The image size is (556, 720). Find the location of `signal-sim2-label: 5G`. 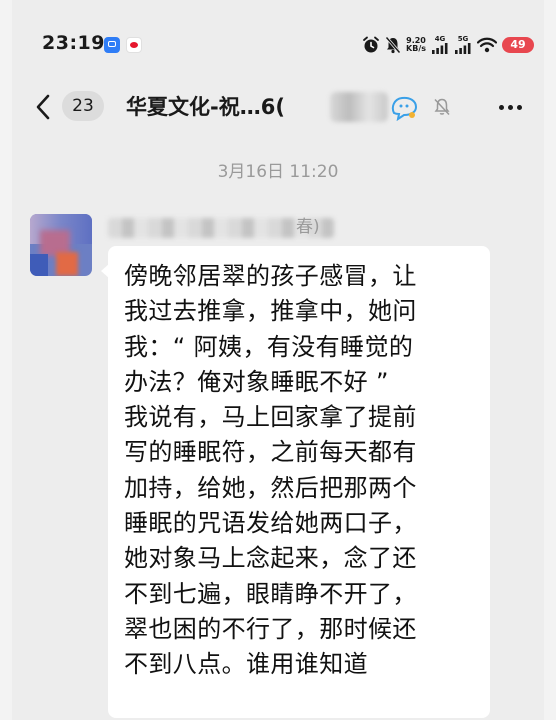

signal-sim2-label: 5G is located at coordinates (463, 39).